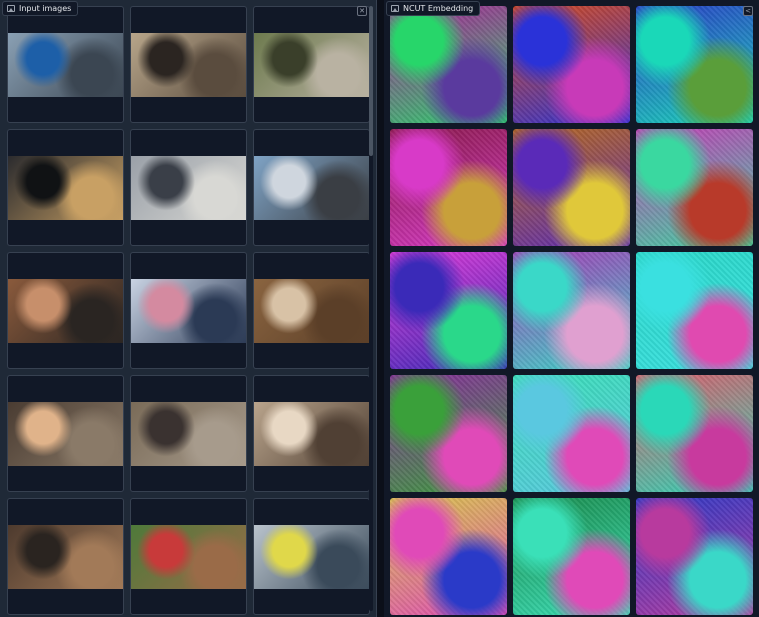 This screenshot has width=759, height=617. I want to click on input-image-mechanical-parts, so click(65, 433).